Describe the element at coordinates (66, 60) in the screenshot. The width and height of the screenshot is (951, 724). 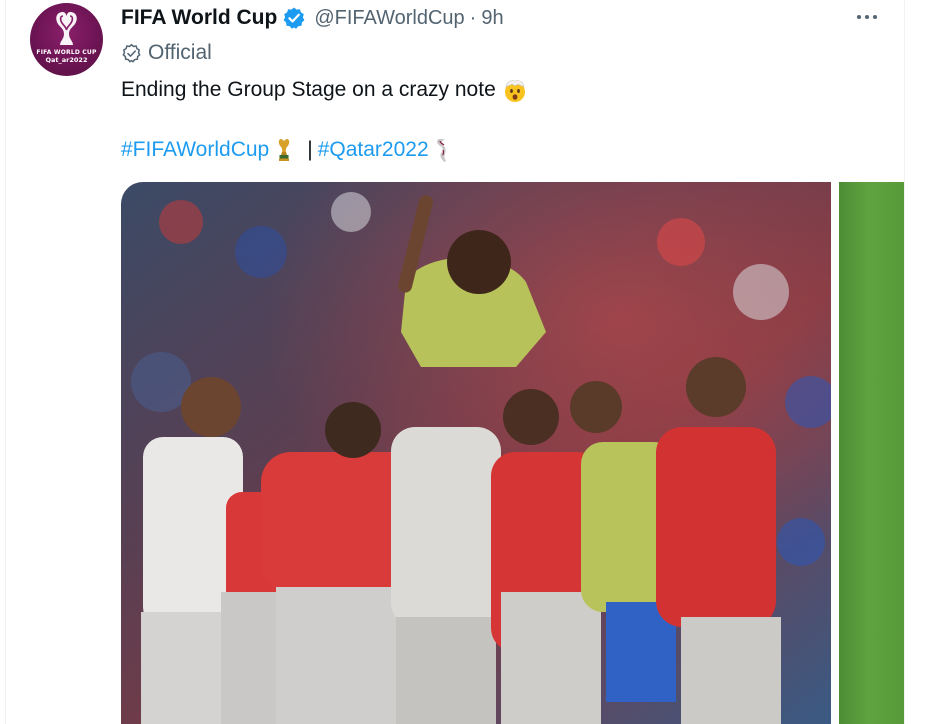
I see `avatar-logo-line2: Qat_ar2022` at that location.